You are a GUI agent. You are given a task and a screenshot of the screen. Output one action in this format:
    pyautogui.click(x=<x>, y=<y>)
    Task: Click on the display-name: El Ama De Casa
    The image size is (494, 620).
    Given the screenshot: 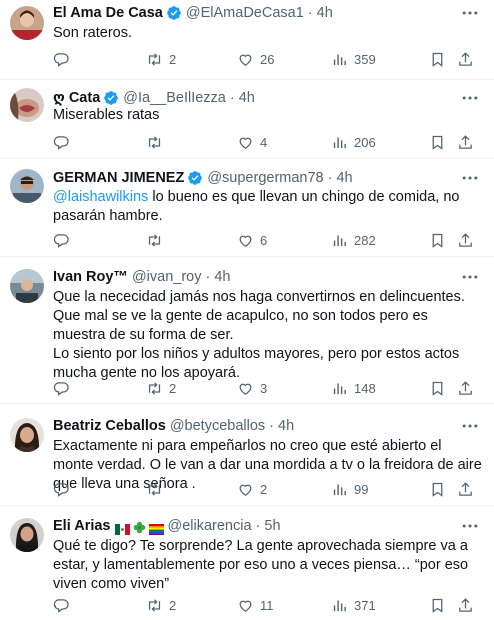 What is the action you would take?
    pyautogui.click(x=108, y=13)
    